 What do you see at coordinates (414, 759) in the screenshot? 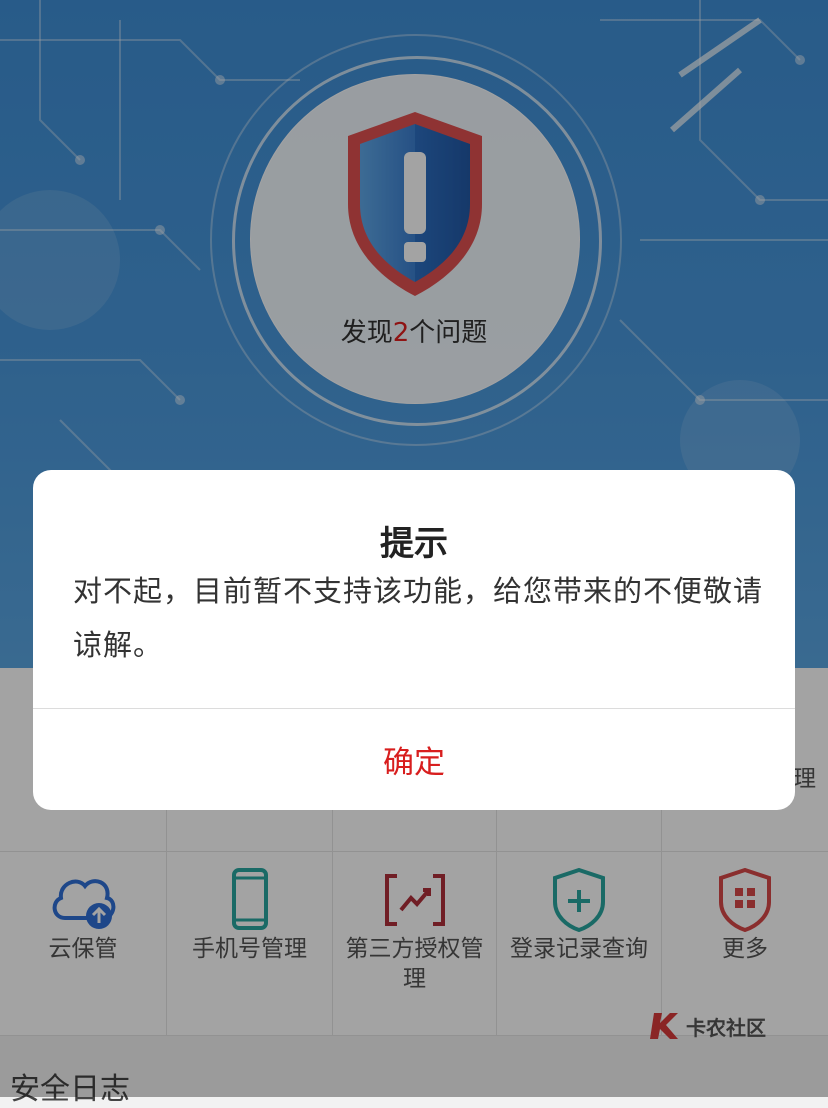
I see `confirm-button: 确定` at bounding box center [414, 759].